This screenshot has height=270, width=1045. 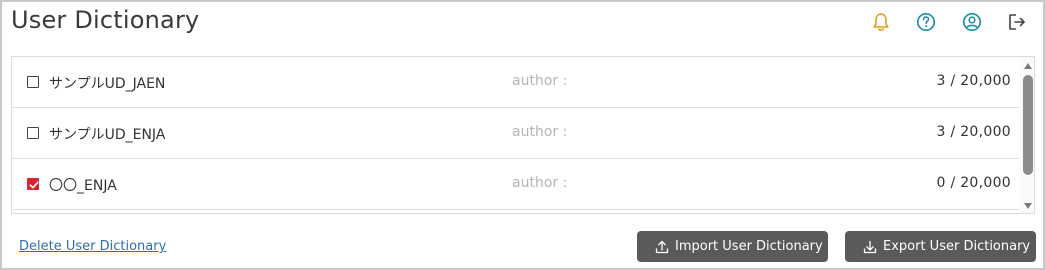 What do you see at coordinates (107, 135) in the screenshot?
I see `dictionary-name: サンプルUD_ENJA` at bounding box center [107, 135].